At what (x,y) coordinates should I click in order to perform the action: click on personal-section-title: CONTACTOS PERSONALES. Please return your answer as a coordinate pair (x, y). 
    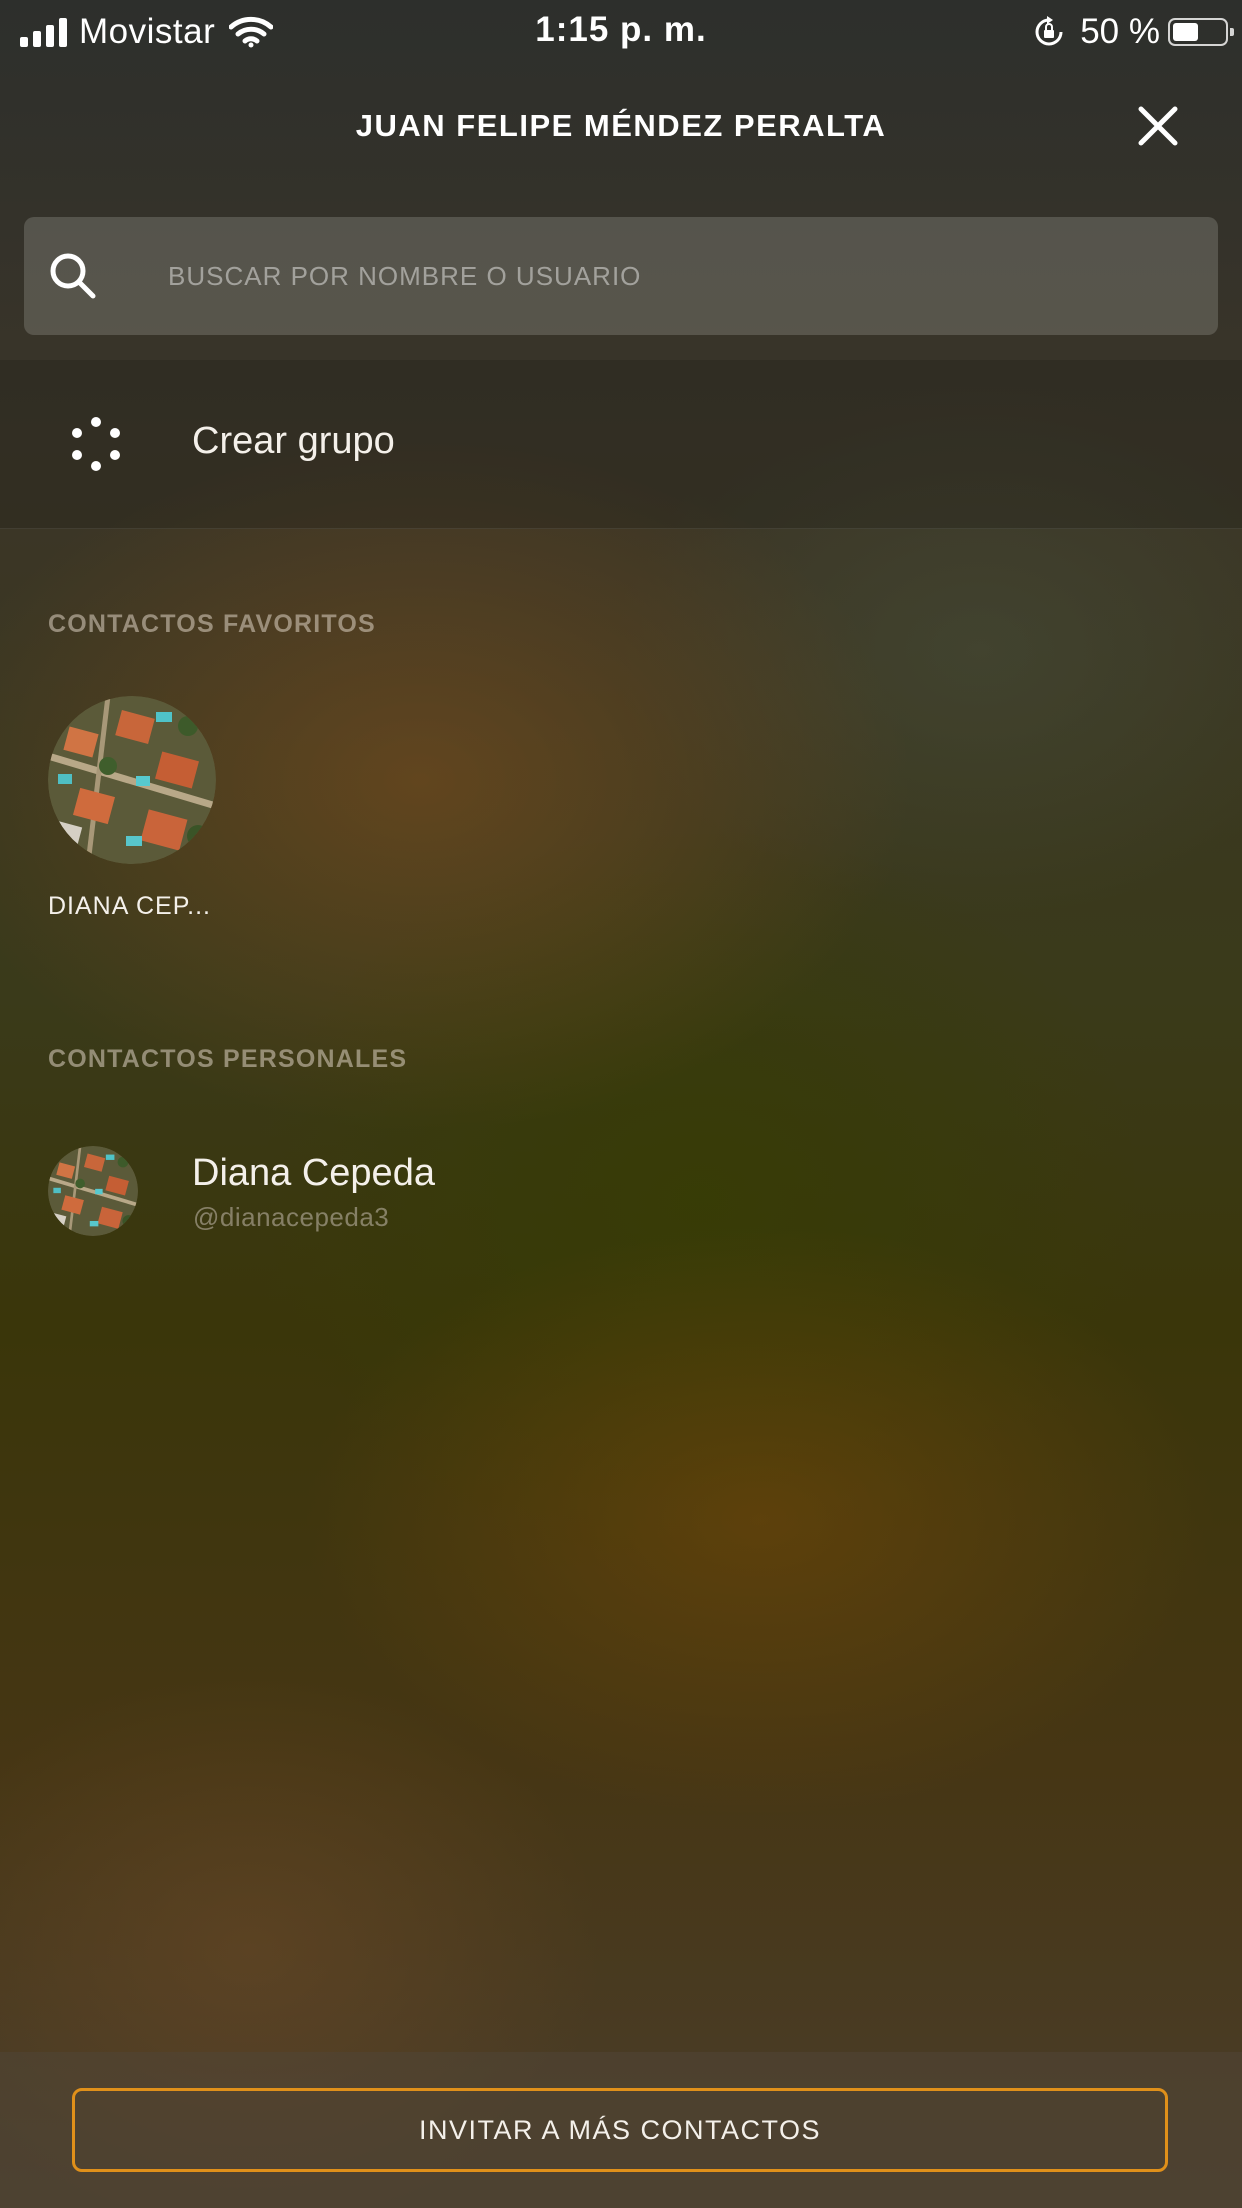
    Looking at the image, I should click on (228, 1059).